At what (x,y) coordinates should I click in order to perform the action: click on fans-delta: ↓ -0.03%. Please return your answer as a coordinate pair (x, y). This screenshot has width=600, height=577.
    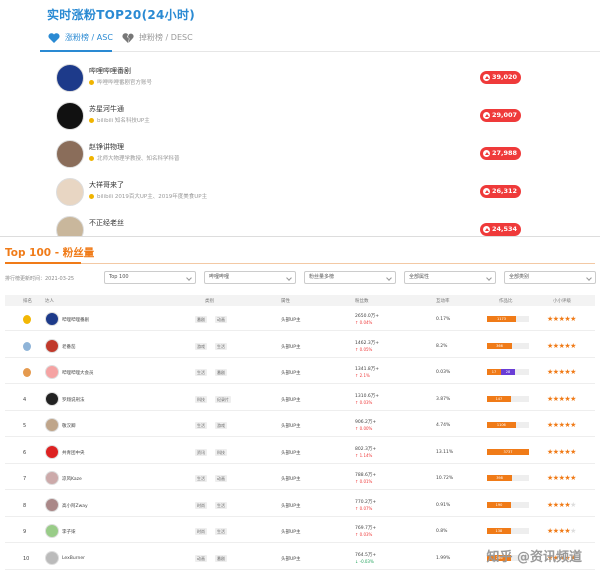
    Looking at the image, I should click on (364, 561).